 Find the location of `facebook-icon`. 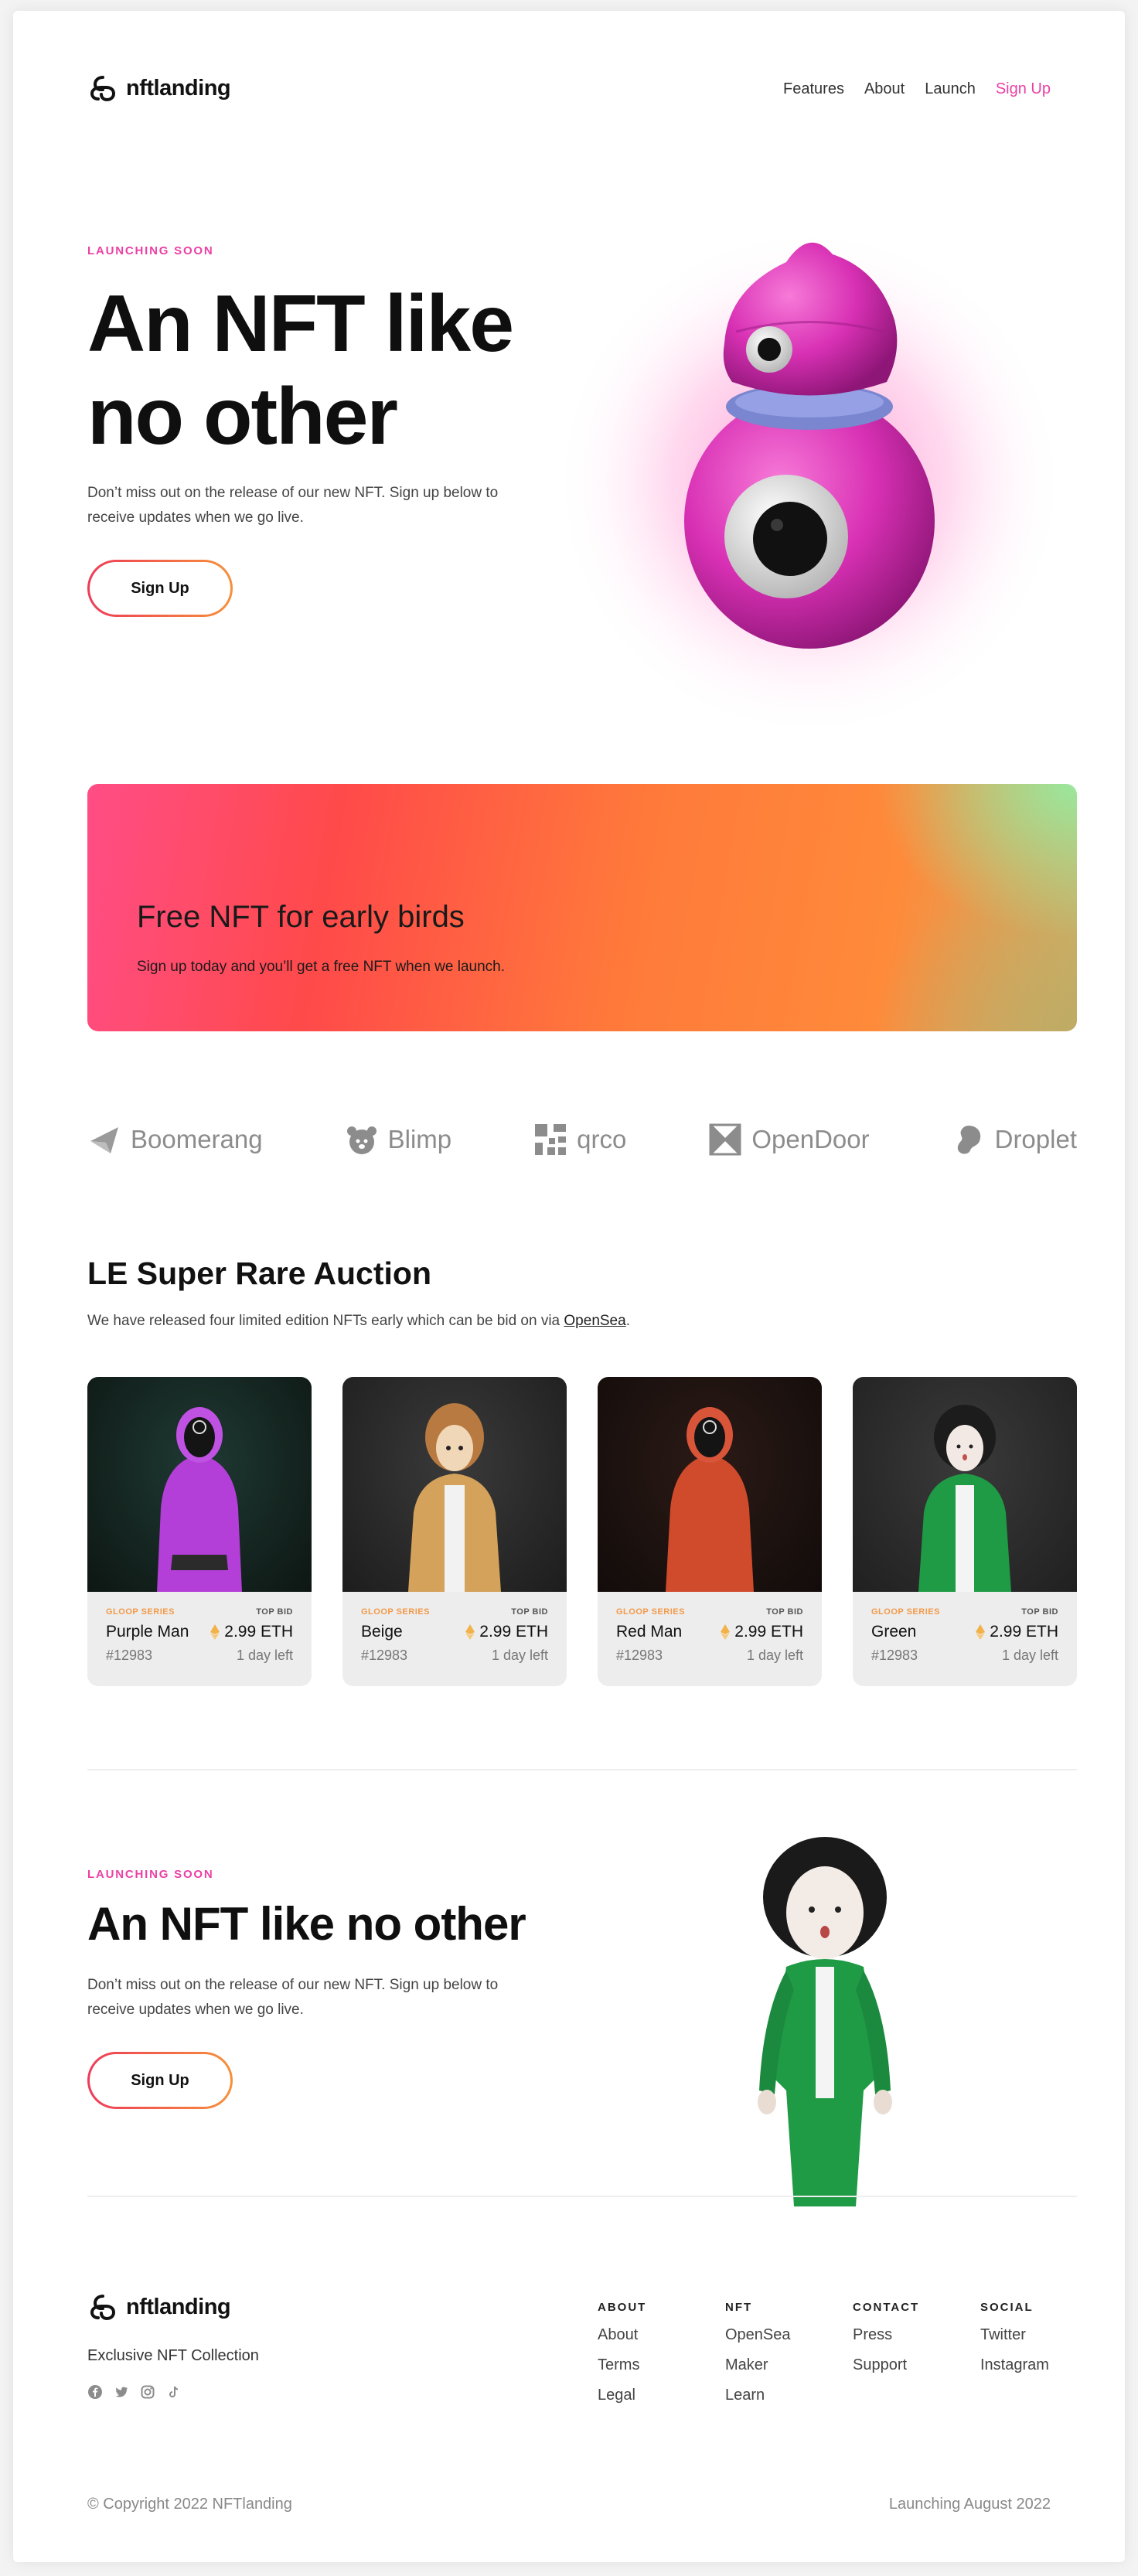

facebook-icon is located at coordinates (95, 2392).